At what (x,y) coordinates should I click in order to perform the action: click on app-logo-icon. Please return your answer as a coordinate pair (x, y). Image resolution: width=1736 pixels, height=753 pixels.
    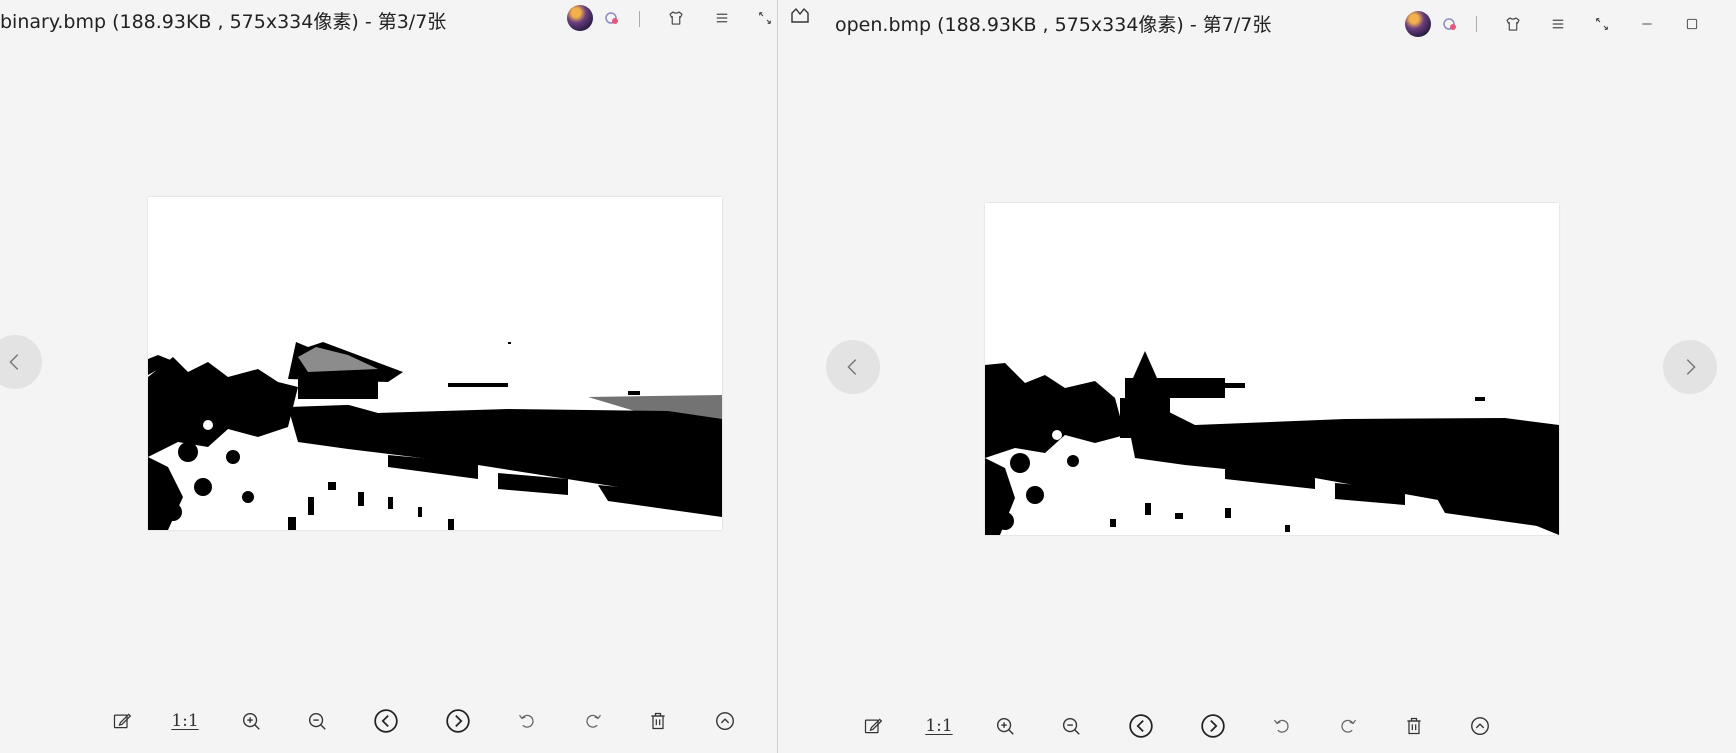
    Looking at the image, I should click on (800, 15).